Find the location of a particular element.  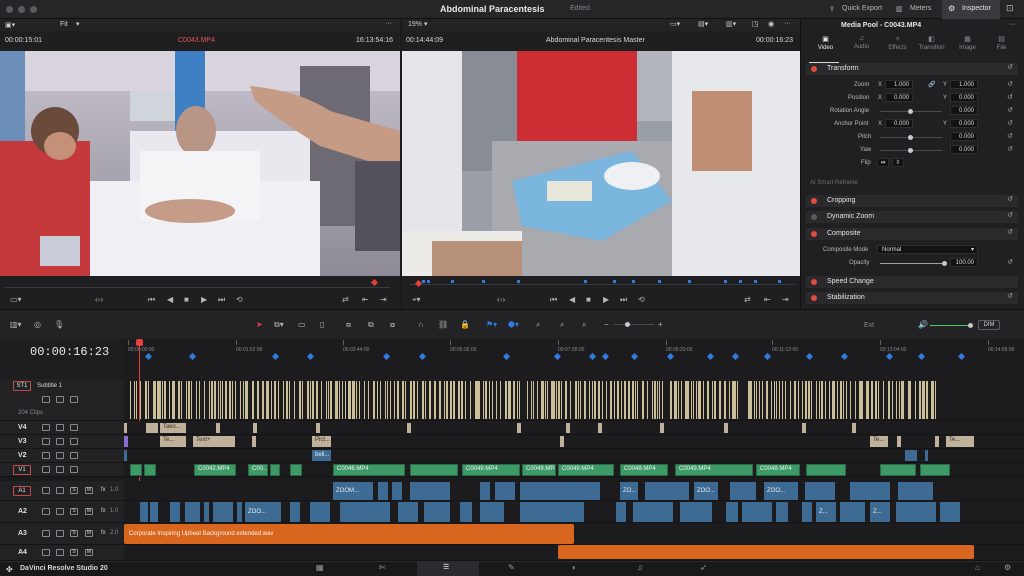

play-reverse-icon: ◀ is located at coordinates (572, 299).